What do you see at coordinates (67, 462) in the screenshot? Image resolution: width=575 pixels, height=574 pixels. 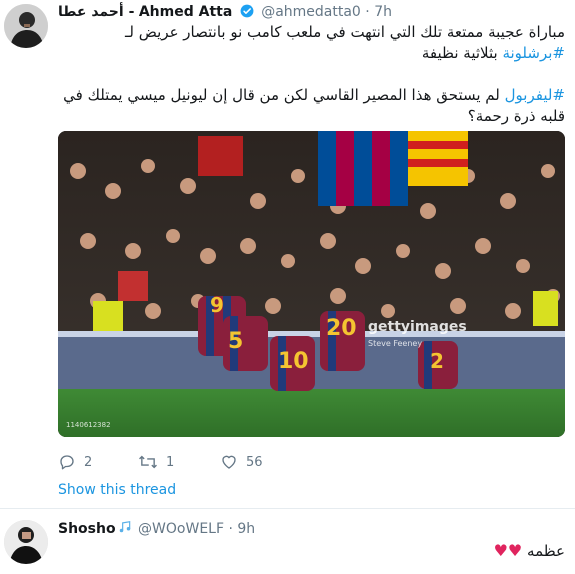 I see `reply-icon` at bounding box center [67, 462].